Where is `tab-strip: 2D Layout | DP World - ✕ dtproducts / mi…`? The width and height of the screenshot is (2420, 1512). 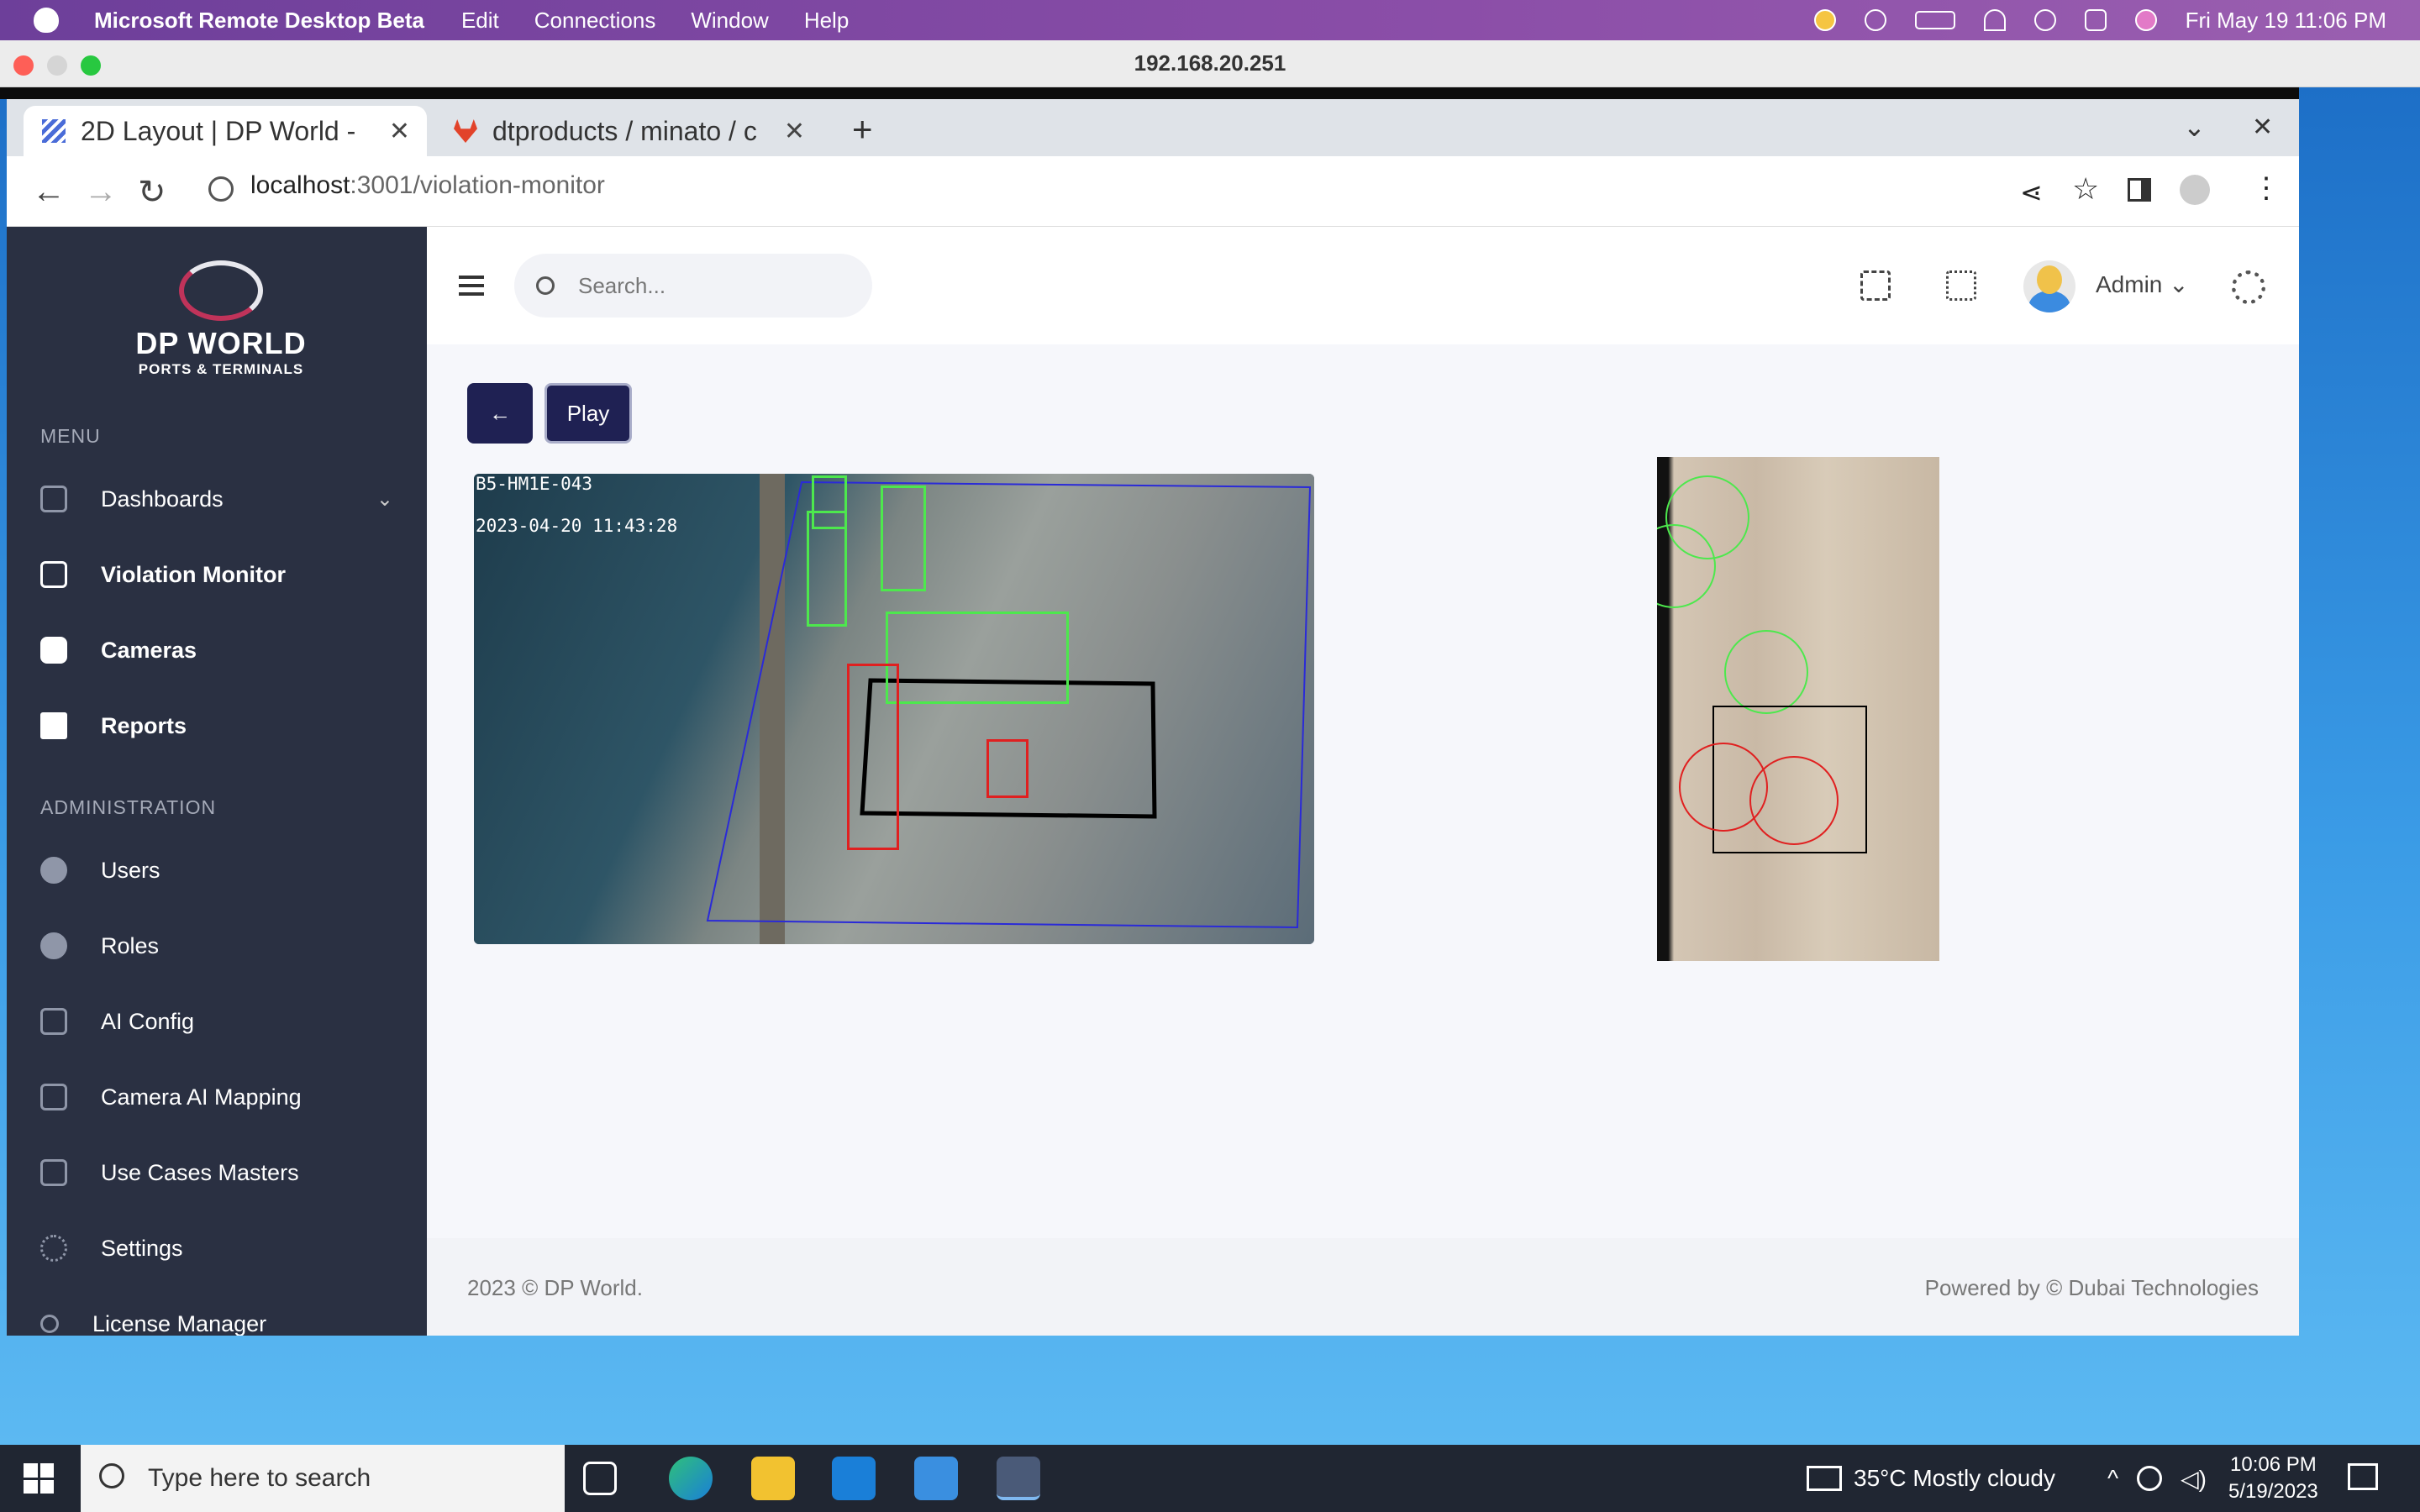 tab-strip: 2D Layout | DP World - ✕ dtproducts / mi… is located at coordinates (1153, 127).